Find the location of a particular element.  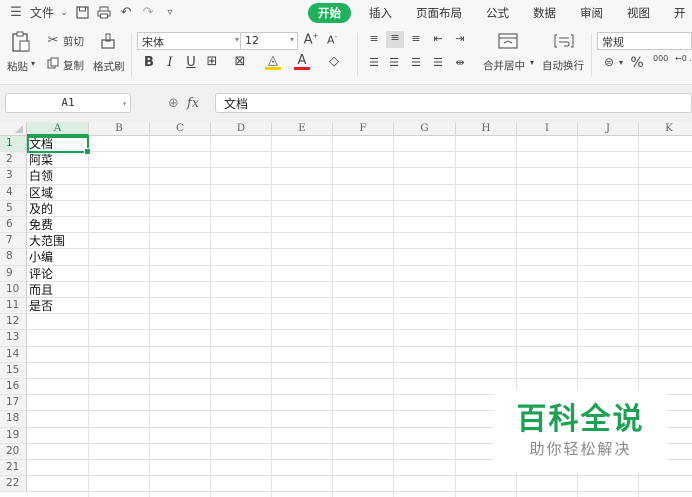

tab-developer: 开 is located at coordinates (677, 13).